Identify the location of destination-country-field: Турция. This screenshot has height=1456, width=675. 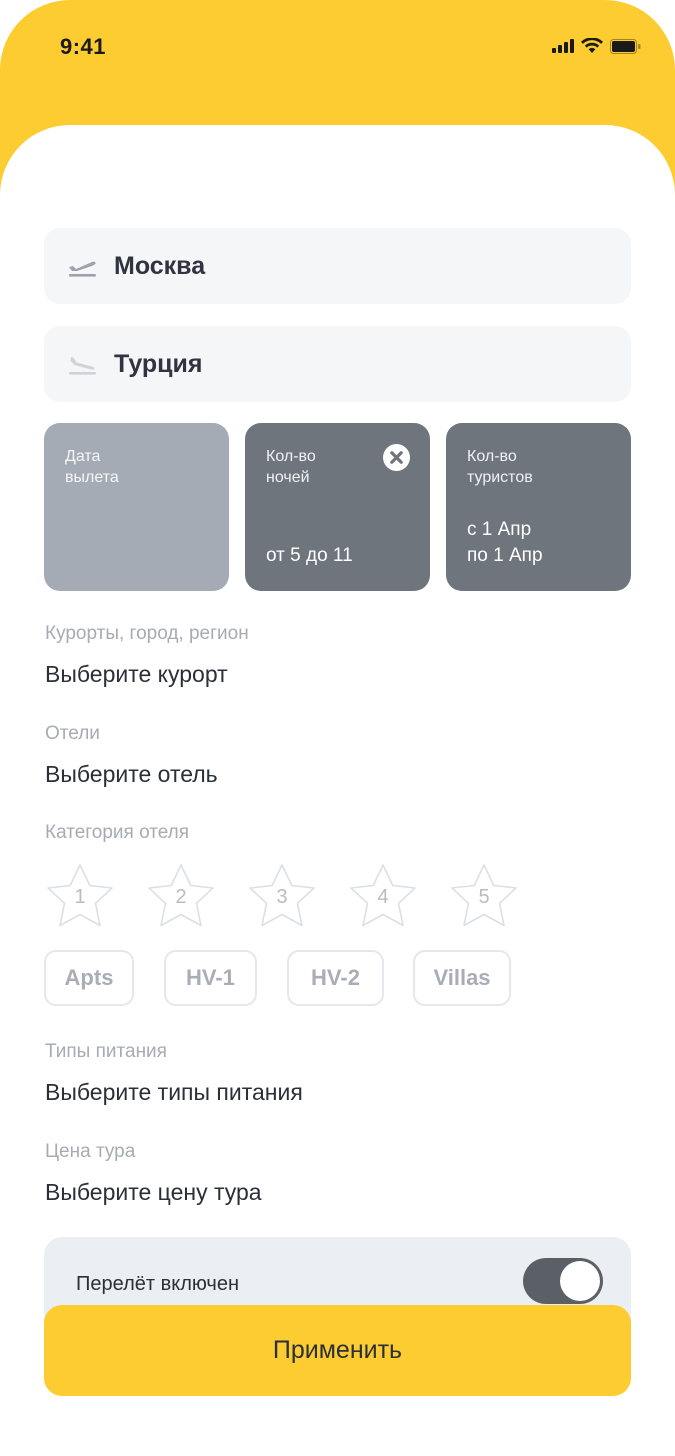
(337, 364).